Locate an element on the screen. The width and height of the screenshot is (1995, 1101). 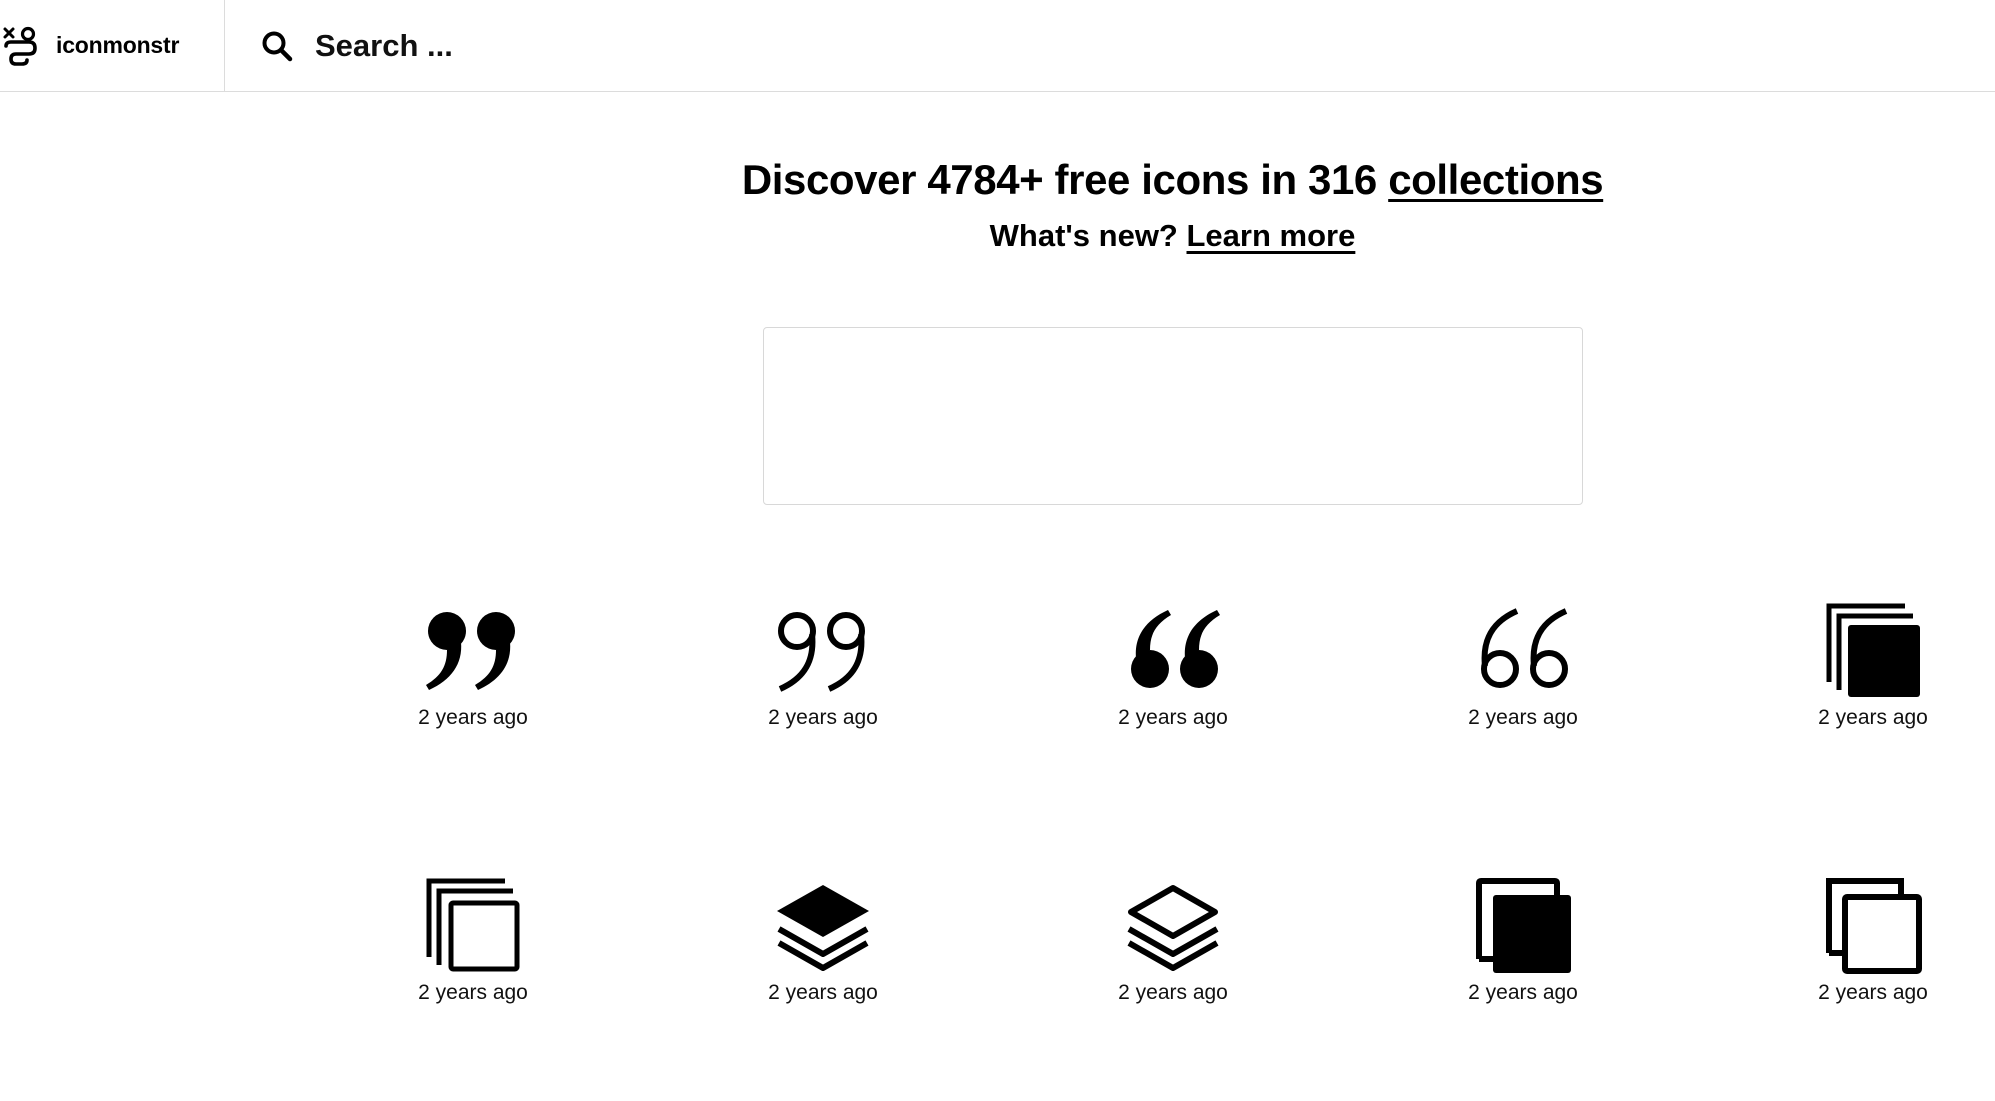
copy-filled-icon is located at coordinates (1523, 925).